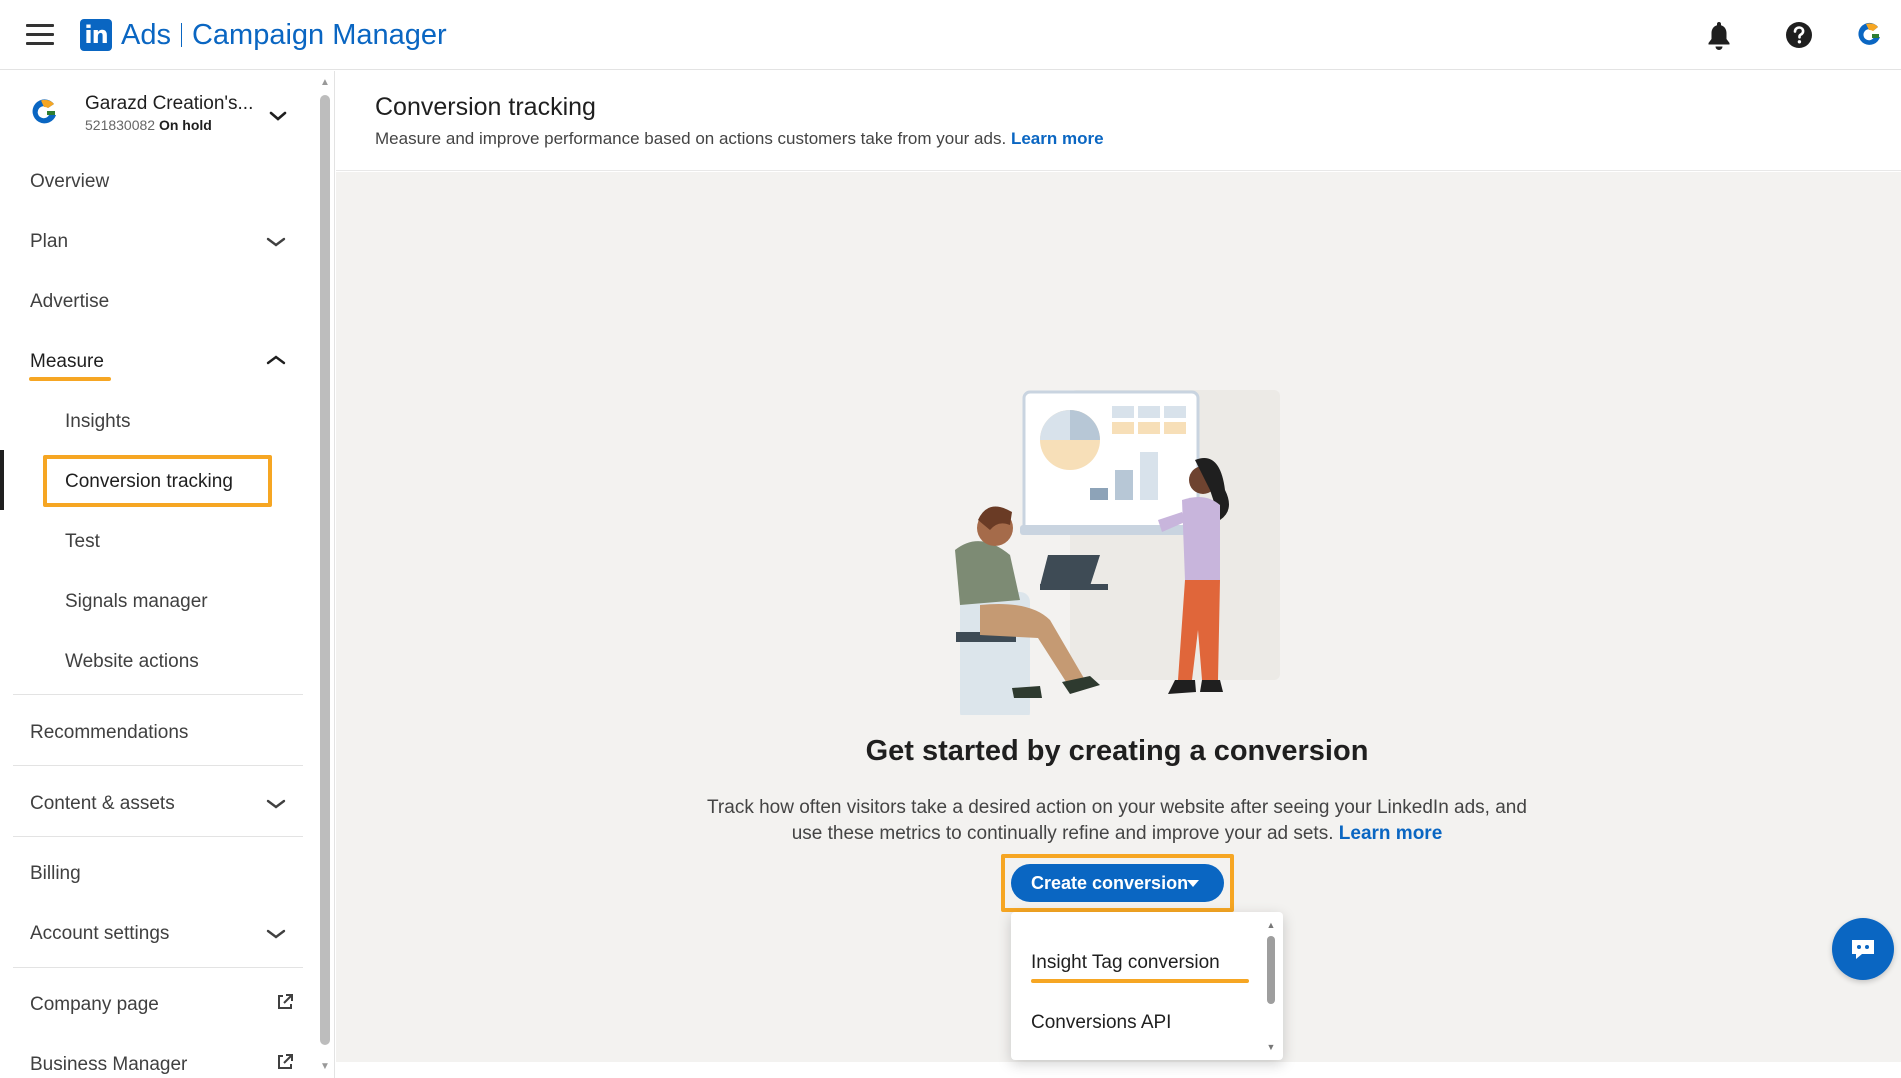 Image resolution: width=1901 pixels, height=1078 pixels. I want to click on account-avatar-icon, so click(1870, 35).